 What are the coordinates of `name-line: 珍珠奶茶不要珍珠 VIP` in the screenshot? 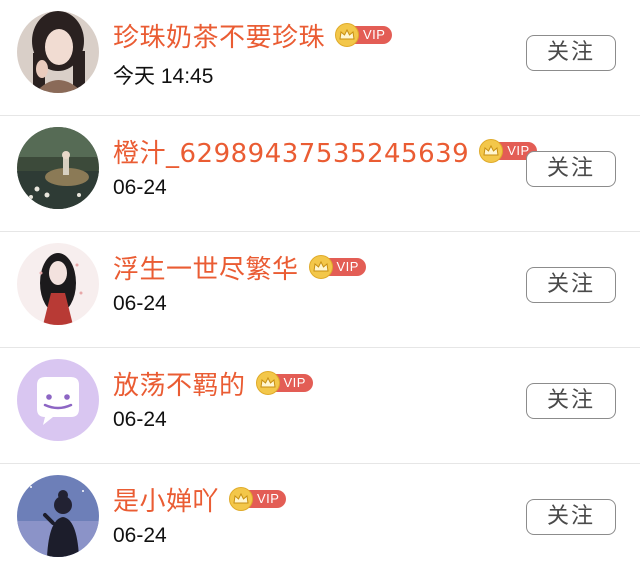 It's located at (253, 35).